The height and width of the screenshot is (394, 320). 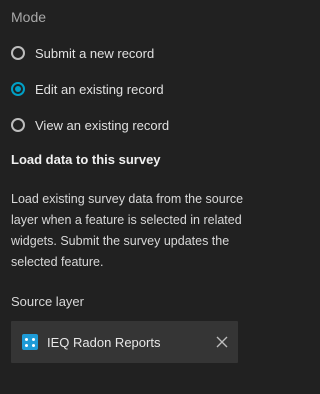 I want to click on radio-edit-existing-record: Edit an existing record, so click(x=87, y=89).